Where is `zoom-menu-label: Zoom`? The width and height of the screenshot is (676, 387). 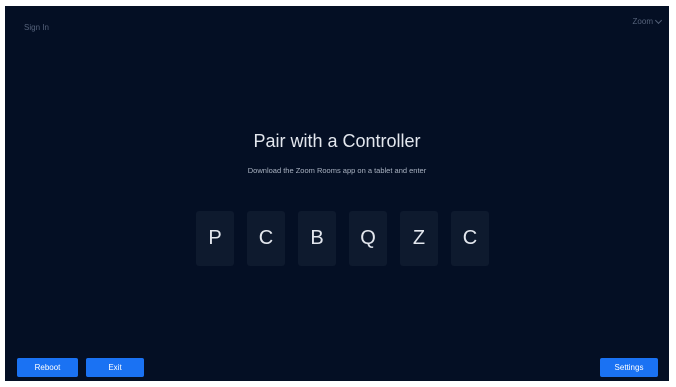
zoom-menu-label: Zoom is located at coordinates (642, 21).